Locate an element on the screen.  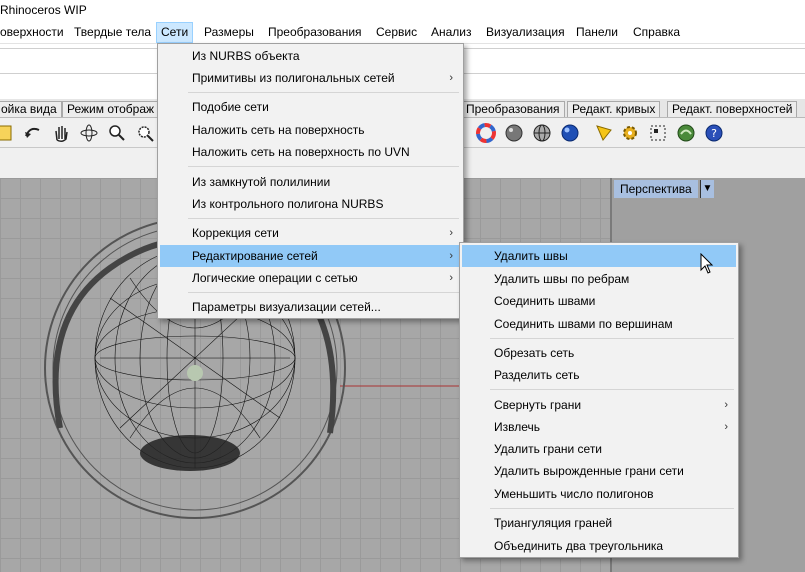
menu-item-from-nurbs: Из NURBS объекта is located at coordinates (310, 56).